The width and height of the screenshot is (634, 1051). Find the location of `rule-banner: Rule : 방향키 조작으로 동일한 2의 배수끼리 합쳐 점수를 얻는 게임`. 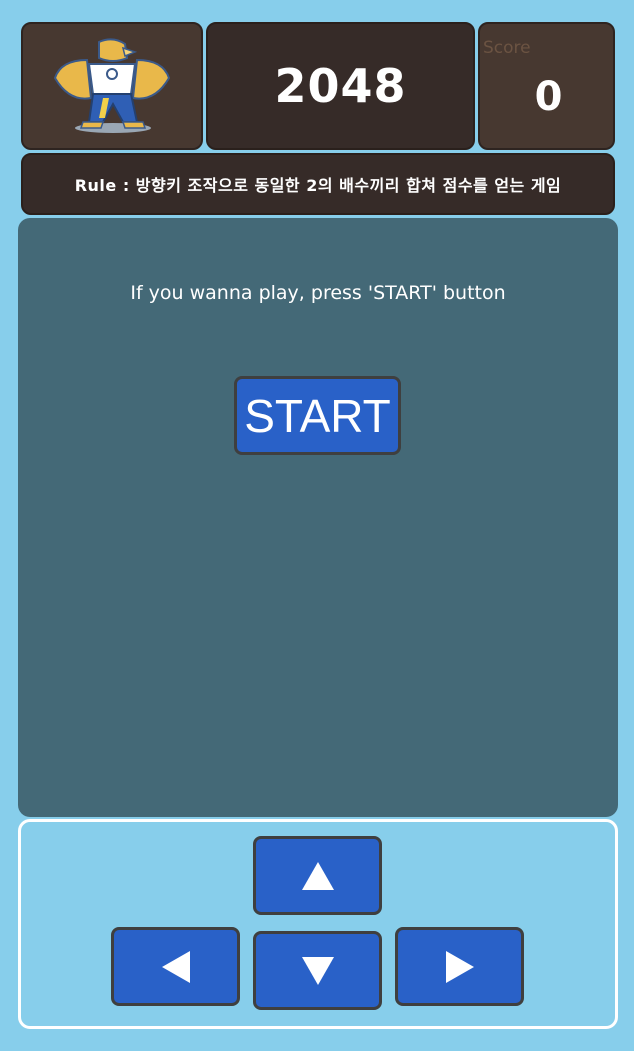

rule-banner: Rule : 방향키 조작으로 동일한 2의 배수끼리 합쳐 점수를 얻는 게임 is located at coordinates (318, 184).